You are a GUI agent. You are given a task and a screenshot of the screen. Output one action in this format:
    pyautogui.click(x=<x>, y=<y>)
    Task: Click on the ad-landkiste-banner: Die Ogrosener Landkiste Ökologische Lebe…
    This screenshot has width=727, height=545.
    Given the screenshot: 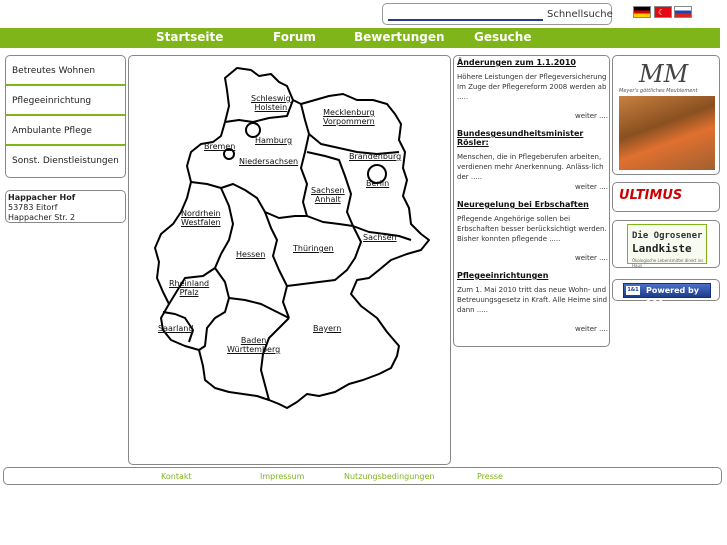 What is the action you would take?
    pyautogui.click(x=666, y=244)
    